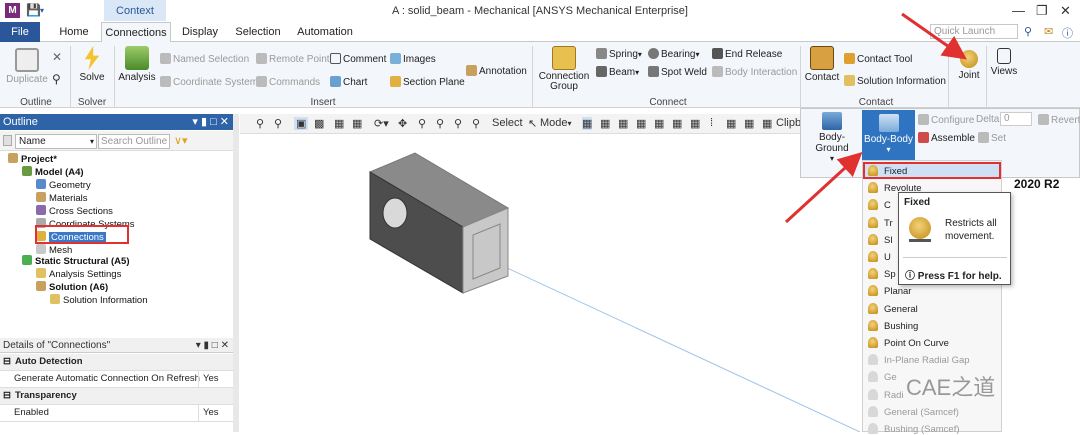 This screenshot has width=1080, height=435. I want to click on joint-type-item: Bushing, so click(893, 325).